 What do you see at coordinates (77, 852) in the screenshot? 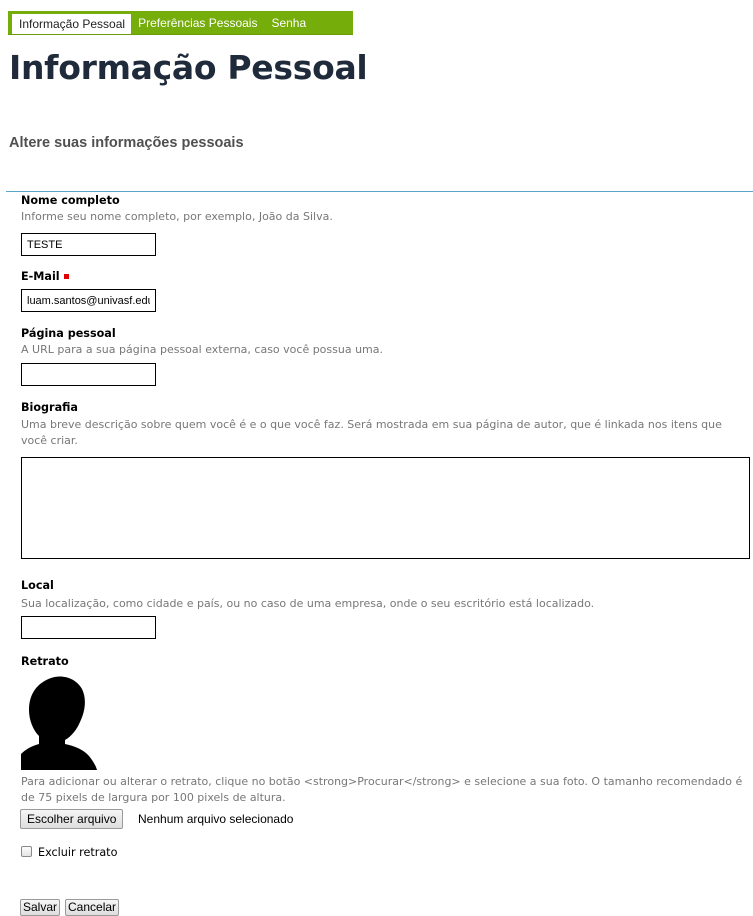
I see `delete-portrait-label: Excluir retrato` at bounding box center [77, 852].